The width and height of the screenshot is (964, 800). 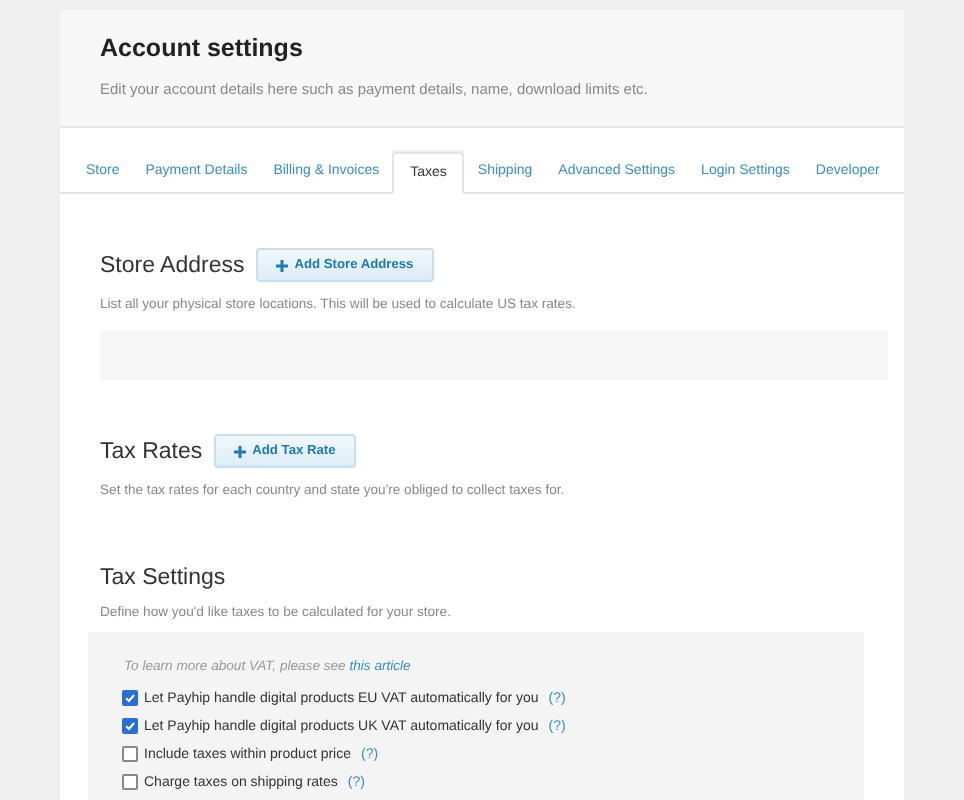 What do you see at coordinates (202, 48) in the screenshot?
I see `page-title: Account settings` at bounding box center [202, 48].